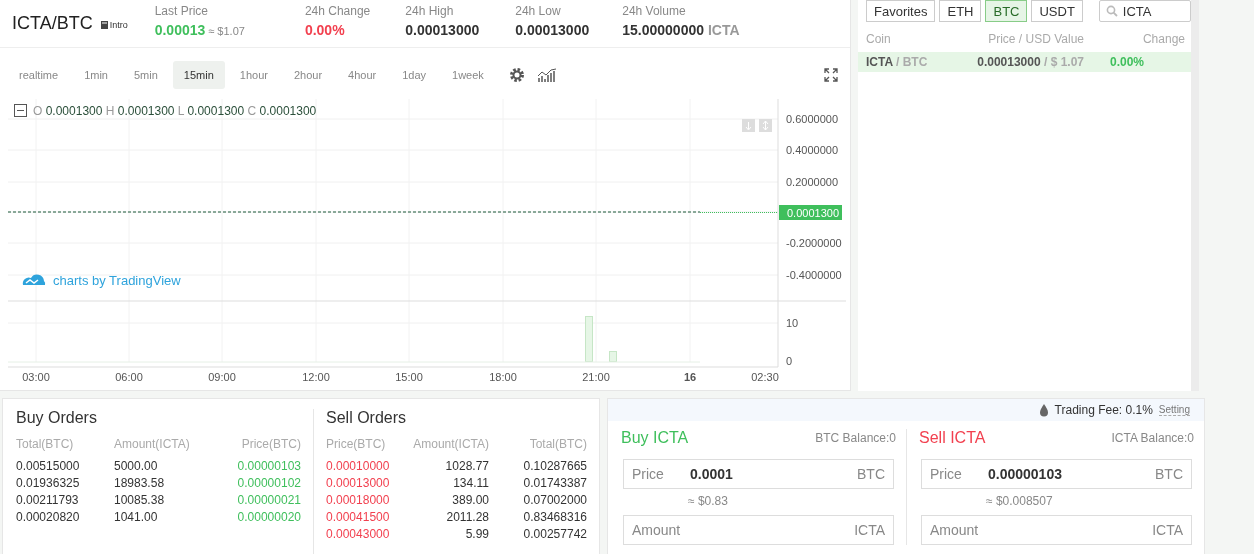 The height and width of the screenshot is (554, 1254). What do you see at coordinates (655, 438) in the screenshot?
I see `form-title: Buy ICTA` at bounding box center [655, 438].